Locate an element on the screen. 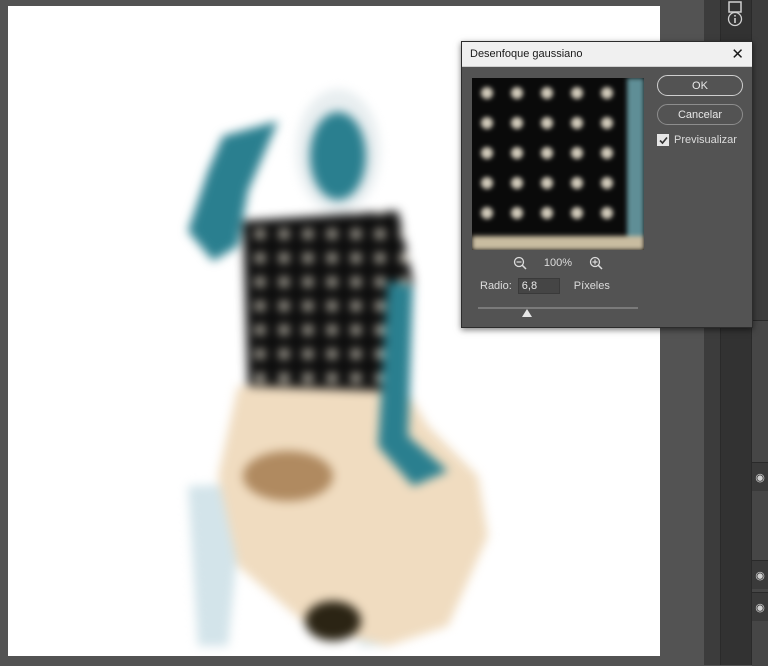 The width and height of the screenshot is (768, 666). dialog-titlebar: Desenfoque gaussiano ✕ is located at coordinates (607, 54).